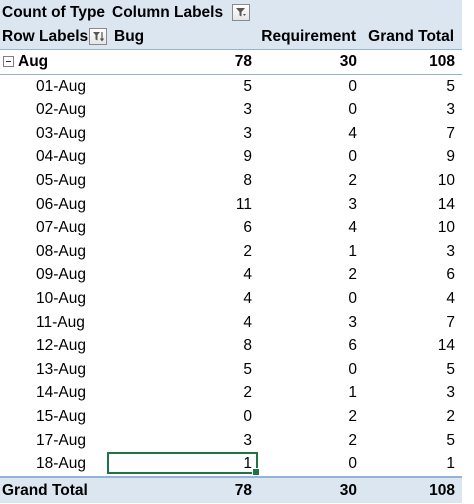 The image size is (474, 504). What do you see at coordinates (308, 37) in the screenshot?
I see `column-header-requirement: Requirement` at bounding box center [308, 37].